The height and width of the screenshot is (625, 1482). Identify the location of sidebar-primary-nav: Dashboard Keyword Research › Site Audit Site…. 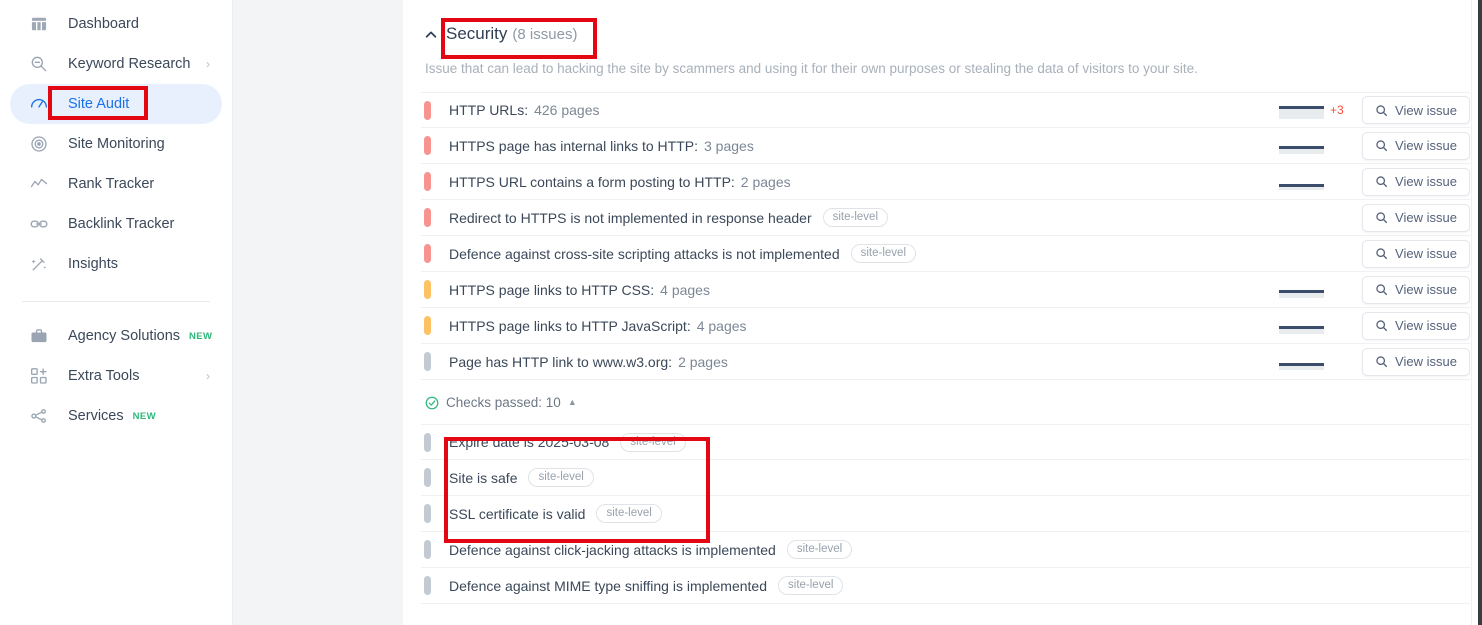
(116, 144).